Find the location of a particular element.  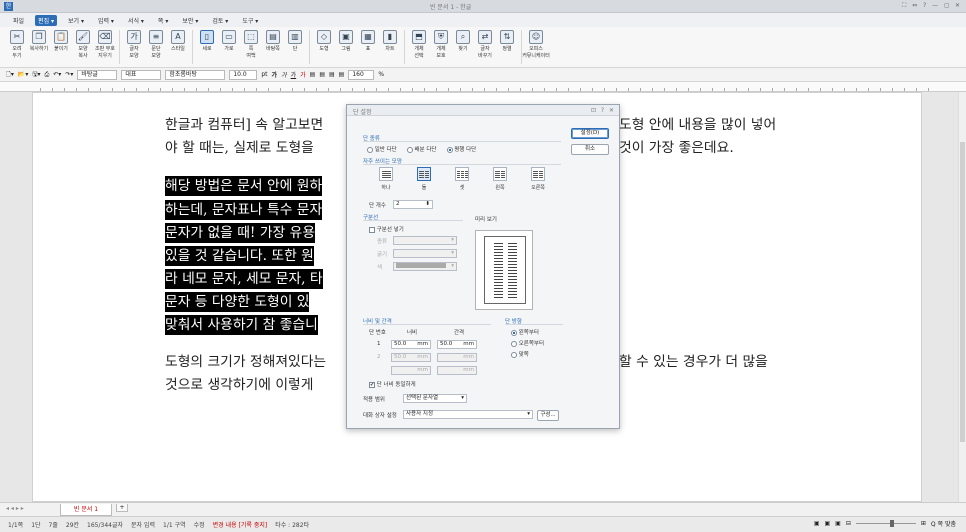

undo-icon: ↶▾ is located at coordinates (57, 74).